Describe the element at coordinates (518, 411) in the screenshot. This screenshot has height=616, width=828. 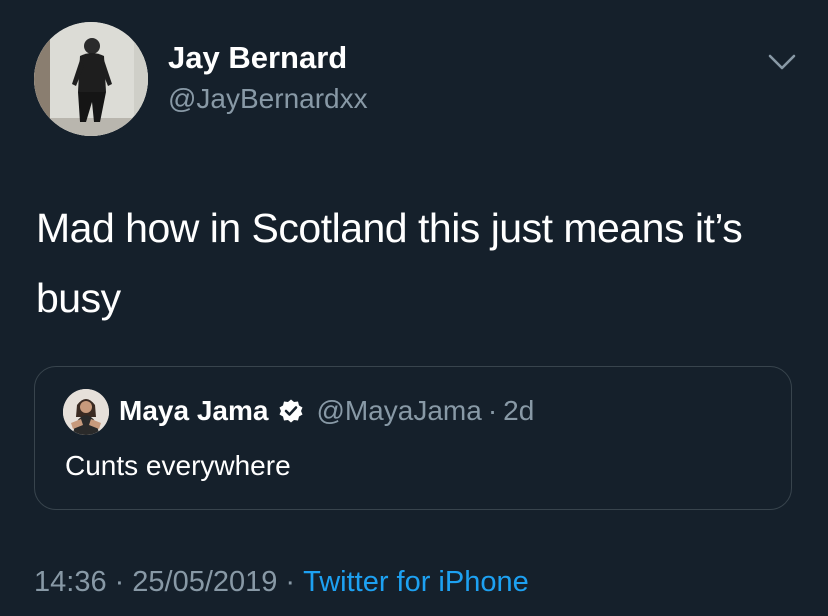
I see `quoted-tweet-time: 2d` at that location.